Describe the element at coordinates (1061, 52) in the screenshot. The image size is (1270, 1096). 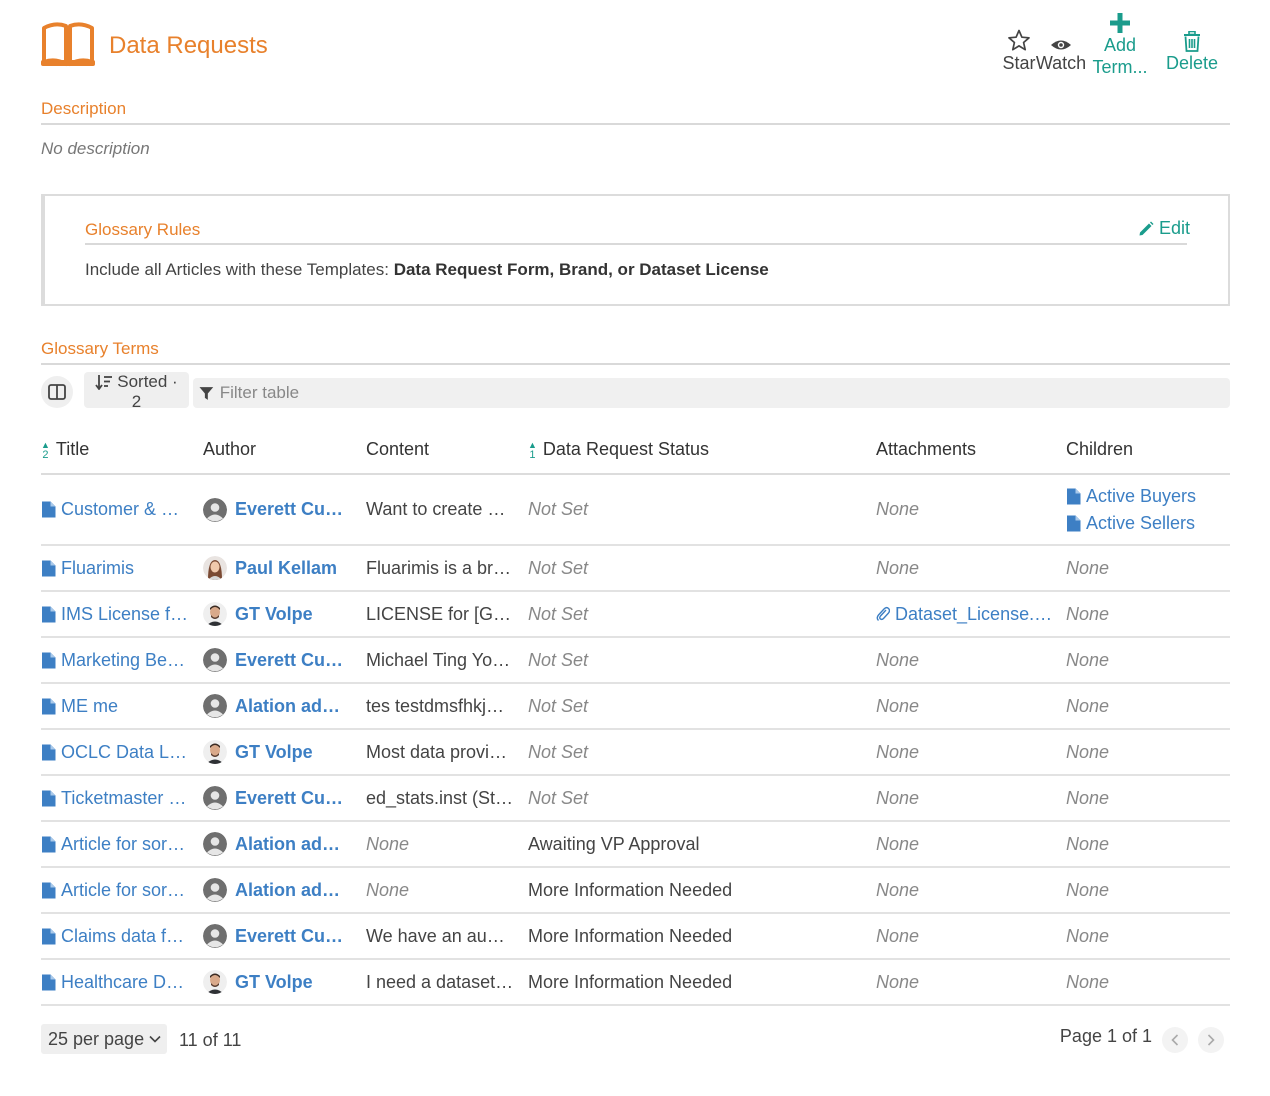
I see `watch-button: Watch` at that location.